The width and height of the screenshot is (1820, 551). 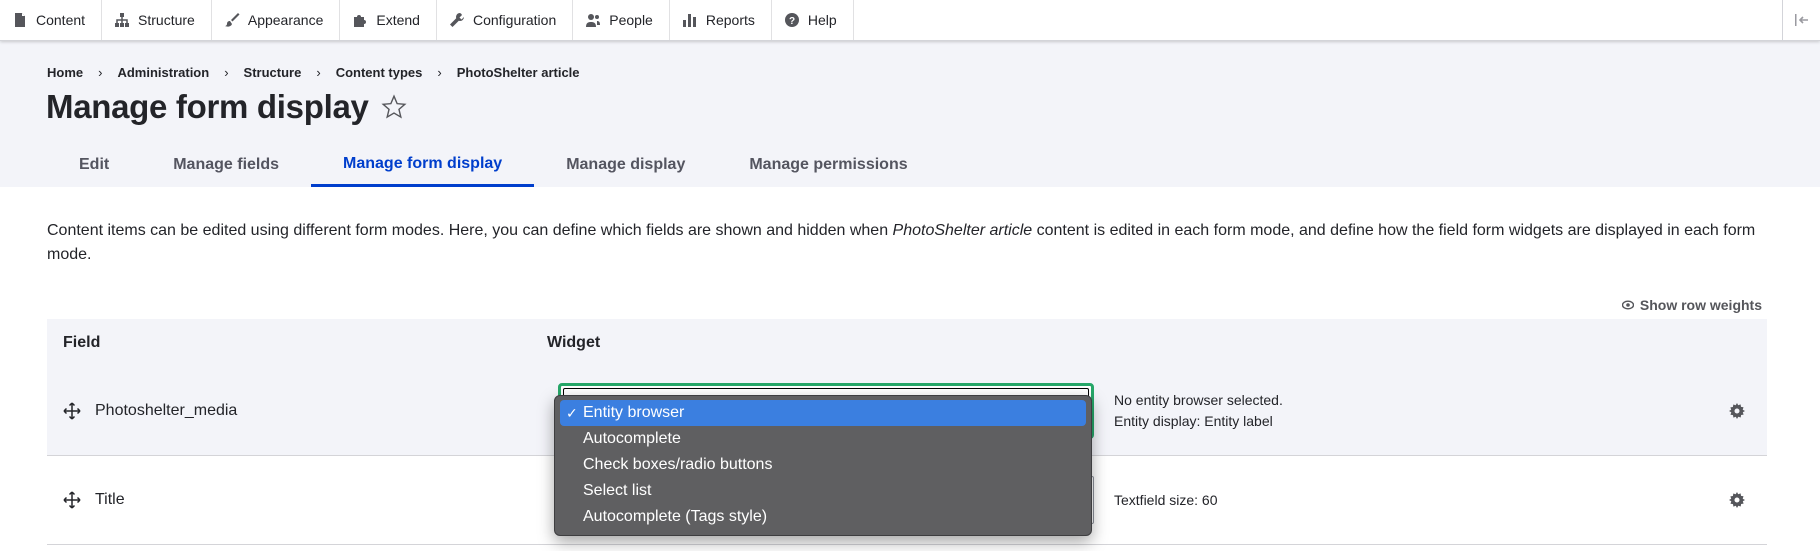 I want to click on summary-line: Entity display: Entity label, so click(x=1193, y=421).